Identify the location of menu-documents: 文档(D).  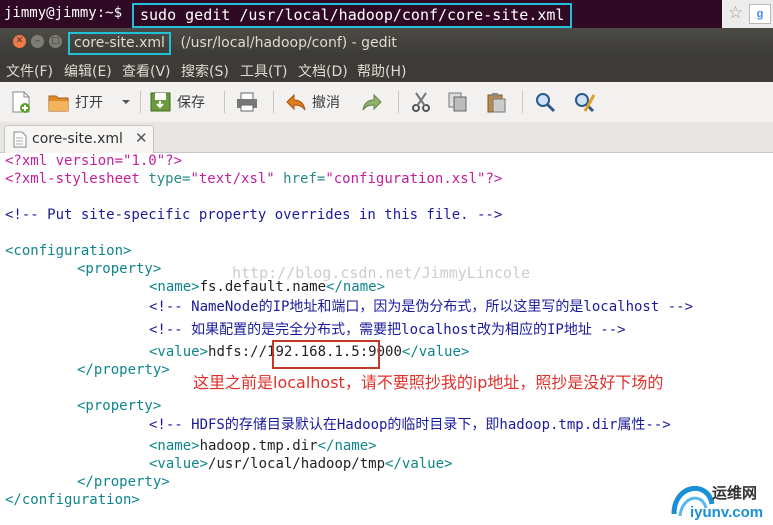
(323, 71).